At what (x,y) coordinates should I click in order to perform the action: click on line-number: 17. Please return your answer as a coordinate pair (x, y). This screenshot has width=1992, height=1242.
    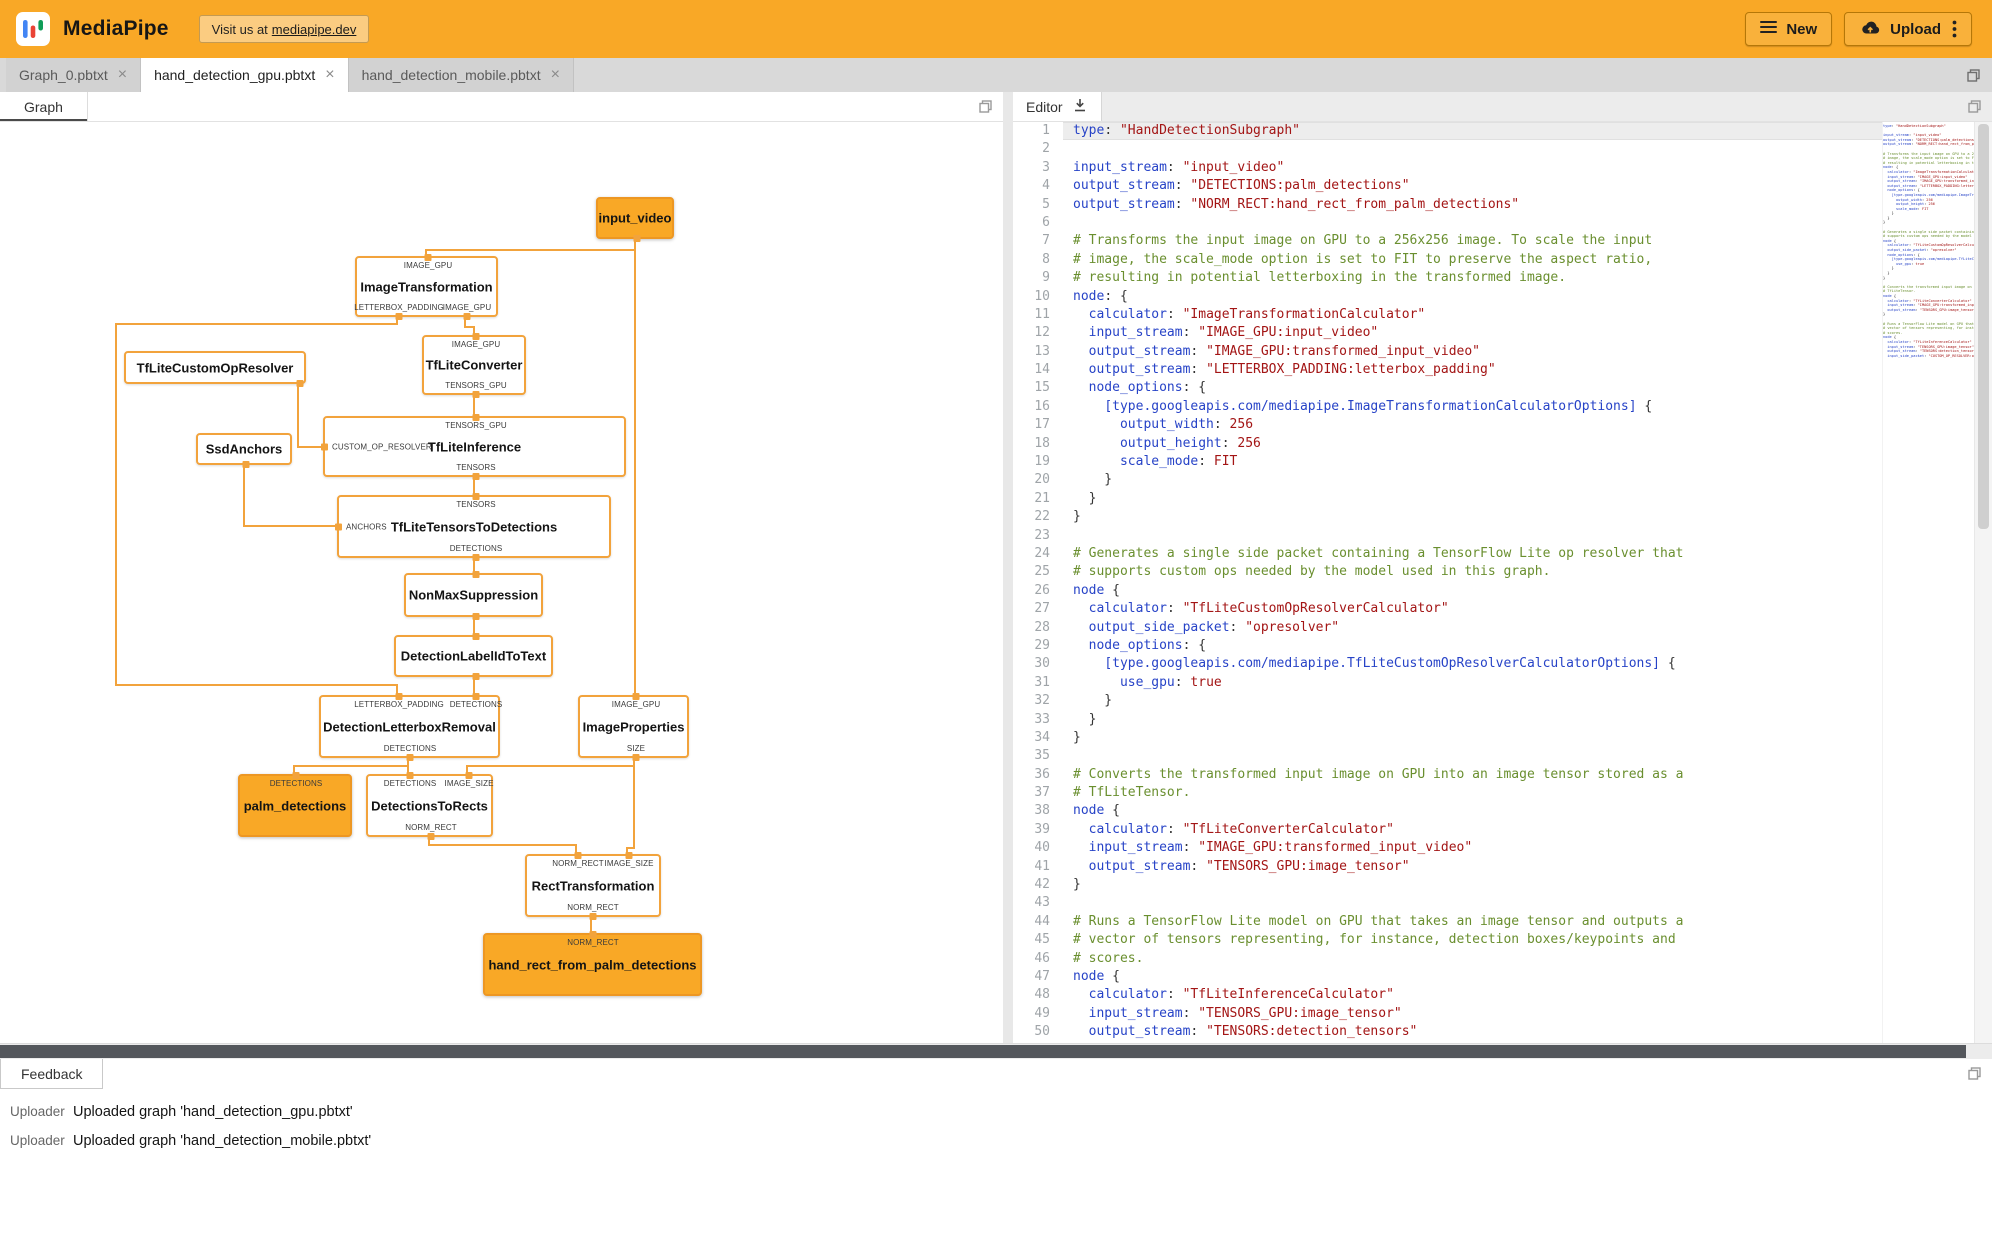
    Looking at the image, I should click on (1042, 425).